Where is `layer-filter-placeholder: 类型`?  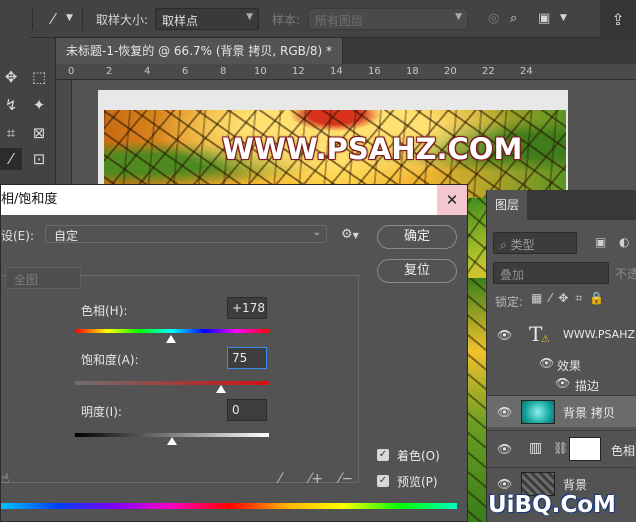 layer-filter-placeholder: 类型 is located at coordinates (522, 245).